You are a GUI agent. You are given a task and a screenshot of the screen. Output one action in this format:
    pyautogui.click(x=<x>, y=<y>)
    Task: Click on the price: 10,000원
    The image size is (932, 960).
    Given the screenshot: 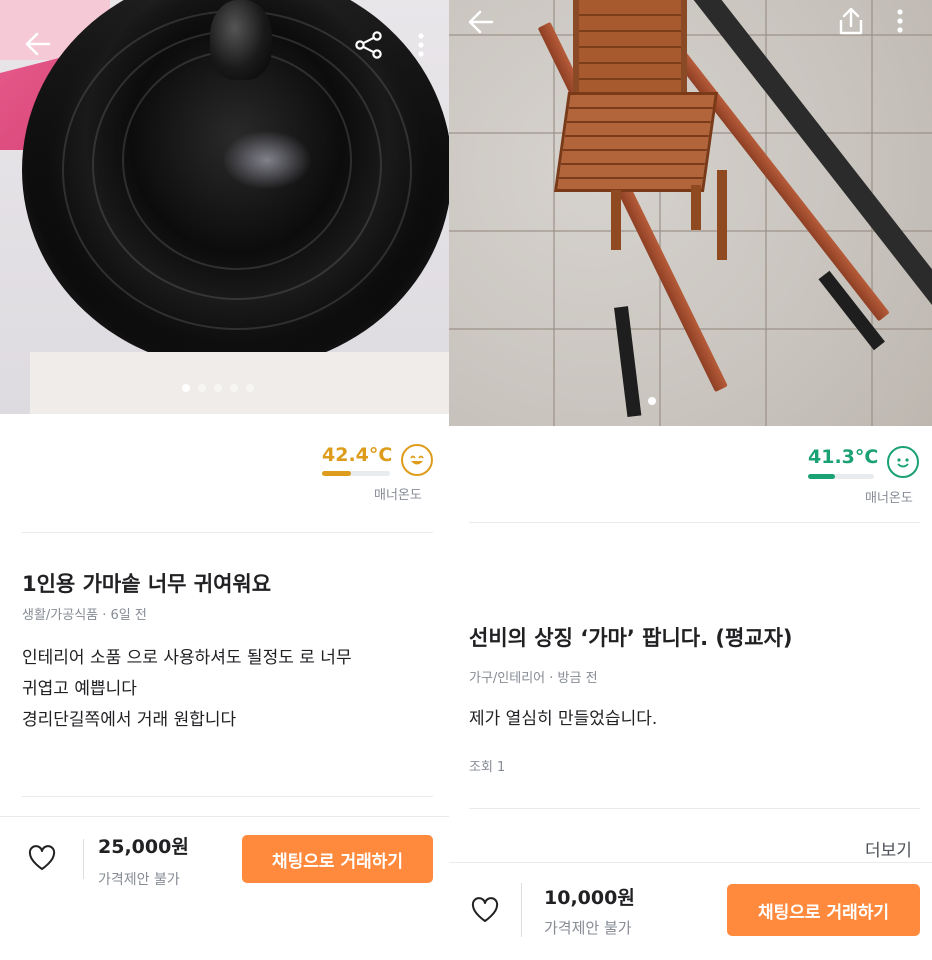 What is the action you would take?
    pyautogui.click(x=589, y=898)
    